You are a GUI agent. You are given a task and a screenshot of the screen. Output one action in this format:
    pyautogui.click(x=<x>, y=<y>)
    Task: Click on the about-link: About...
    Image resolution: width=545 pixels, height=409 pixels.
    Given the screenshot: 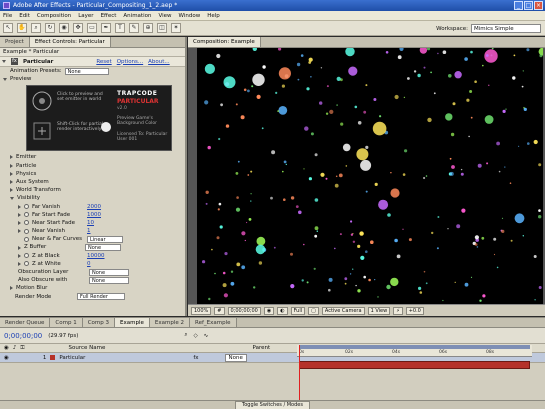 What is the action you would take?
    pyautogui.click(x=159, y=62)
    